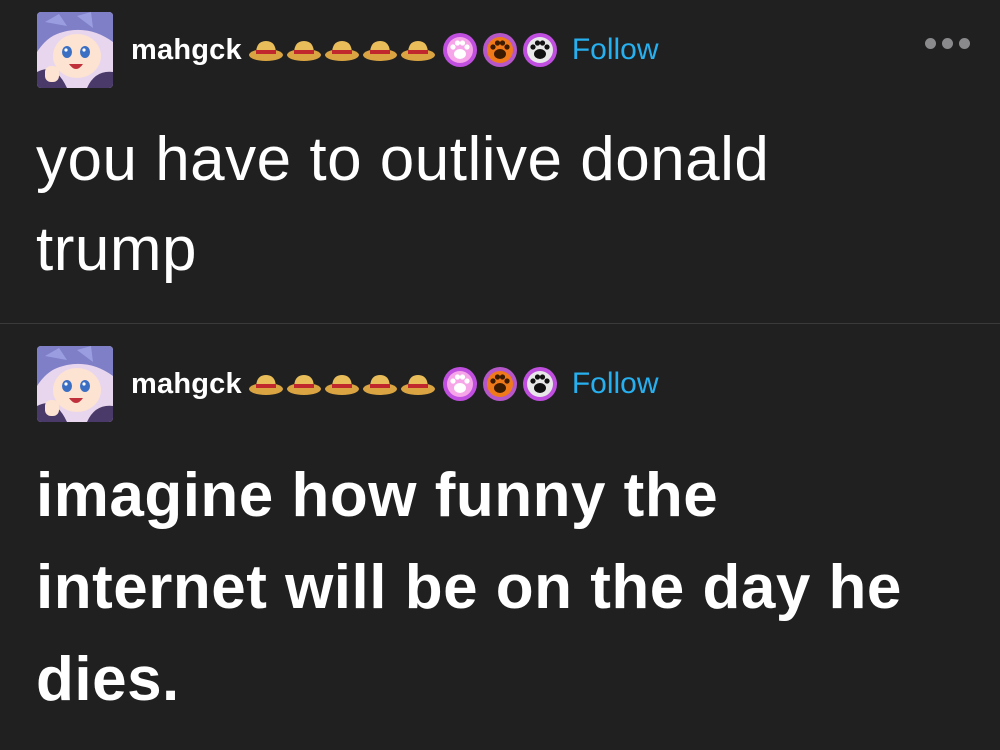 The image size is (1000, 750). Describe the element at coordinates (947, 43) in the screenshot. I see `more-options-icon` at that location.